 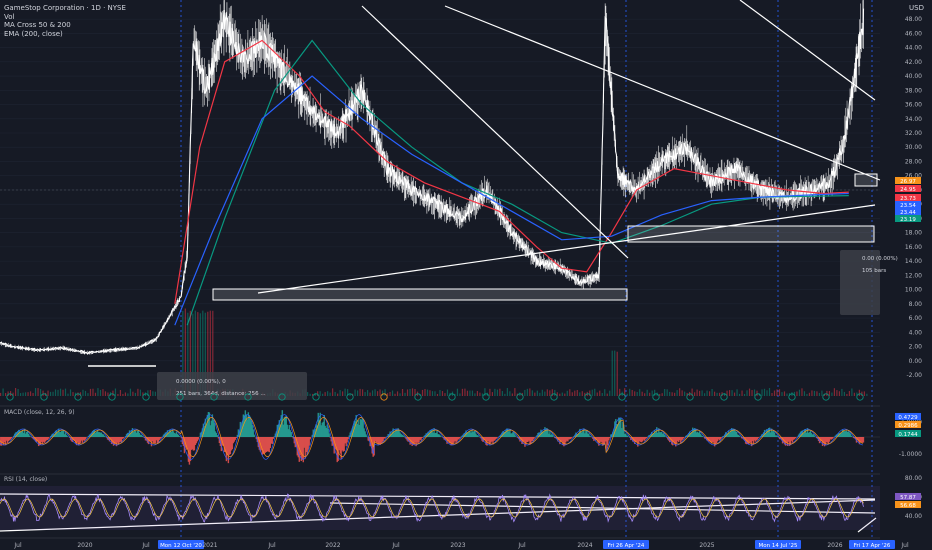 I want to click on price-tick-label: 8.00, so click(x=916, y=304).